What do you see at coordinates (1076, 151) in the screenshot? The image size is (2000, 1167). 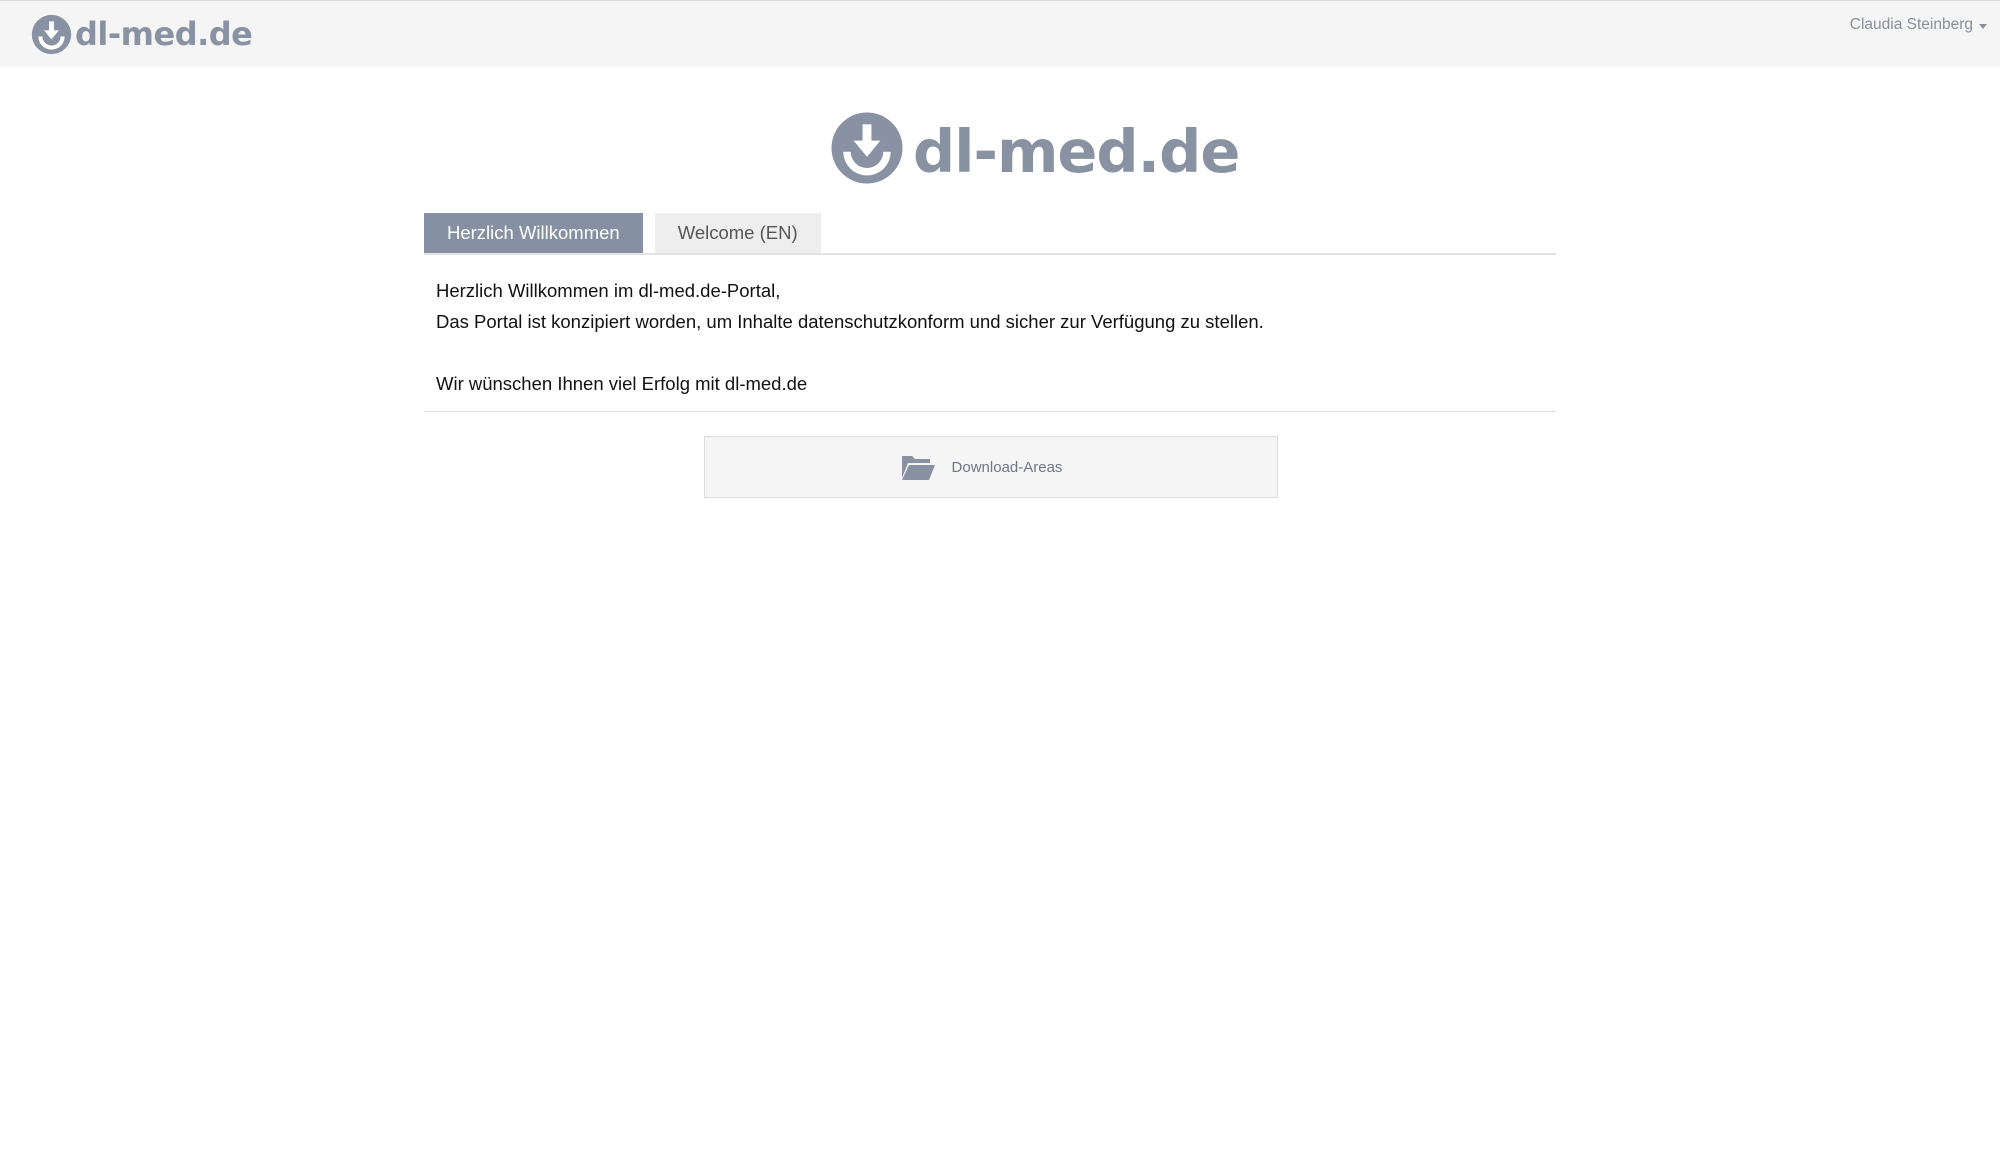 I see `logo-text: dl-med.de` at bounding box center [1076, 151].